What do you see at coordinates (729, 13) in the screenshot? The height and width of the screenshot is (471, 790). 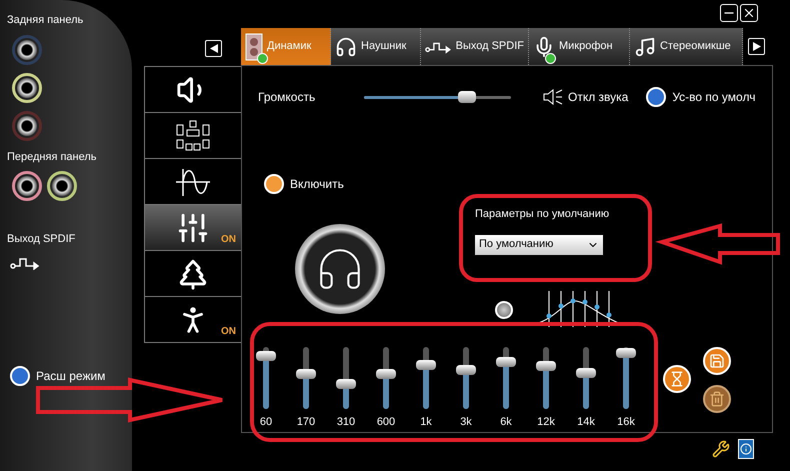 I see `minimize-button` at bounding box center [729, 13].